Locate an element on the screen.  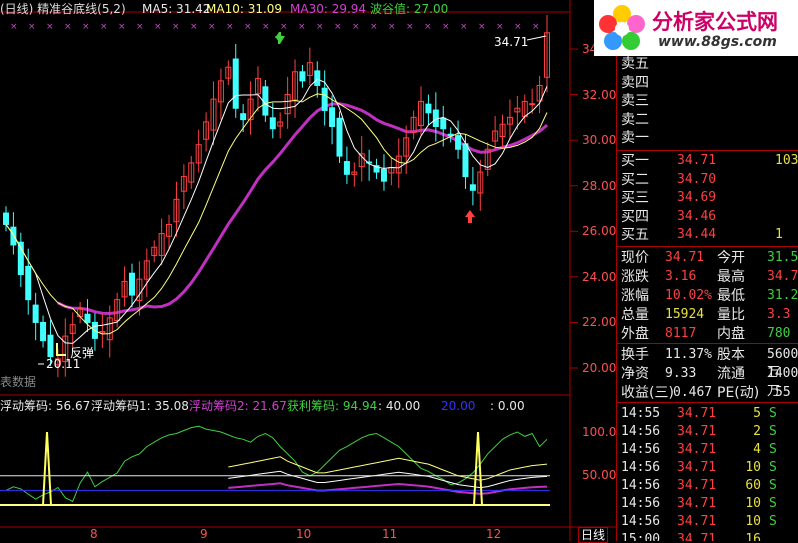
tick-volume: 10 is located at coordinates (753, 503).